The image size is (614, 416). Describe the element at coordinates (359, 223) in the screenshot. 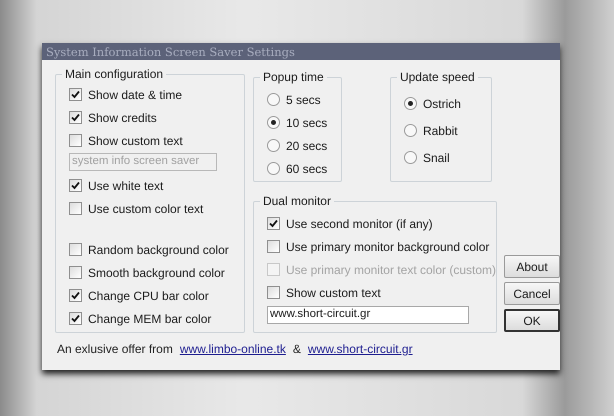

I see `checkbox-label: Use second monitor (if any)` at that location.